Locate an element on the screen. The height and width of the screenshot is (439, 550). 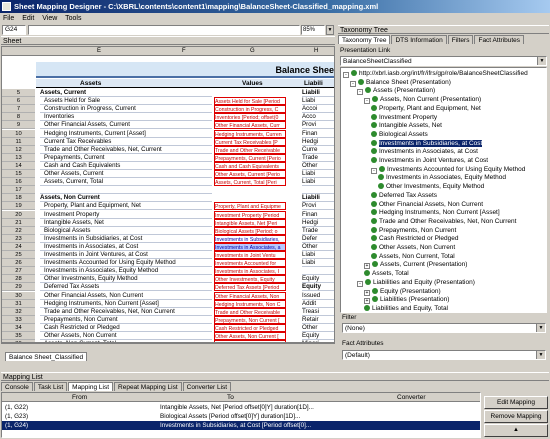
asset-label-cell: Other Financial Assets, Current is located at coordinates (126, 125).